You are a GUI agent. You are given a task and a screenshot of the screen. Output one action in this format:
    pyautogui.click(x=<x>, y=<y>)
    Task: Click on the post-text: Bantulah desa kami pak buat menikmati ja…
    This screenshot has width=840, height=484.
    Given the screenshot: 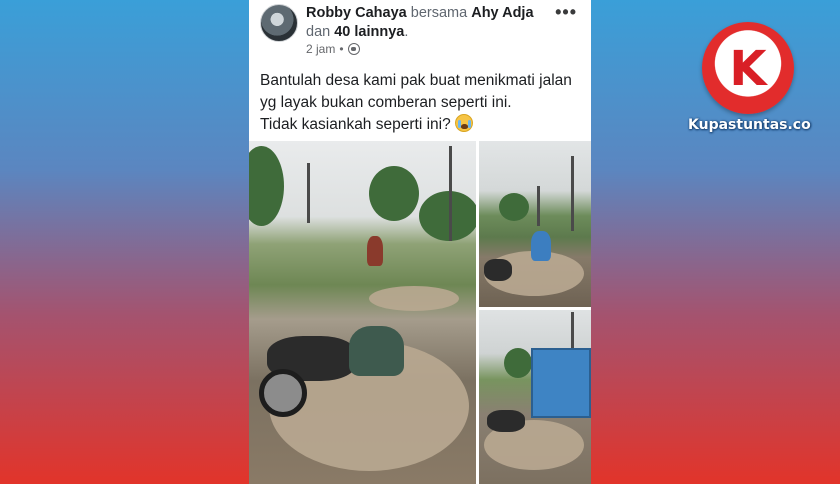 What is the action you would take?
    pyautogui.click(x=420, y=103)
    